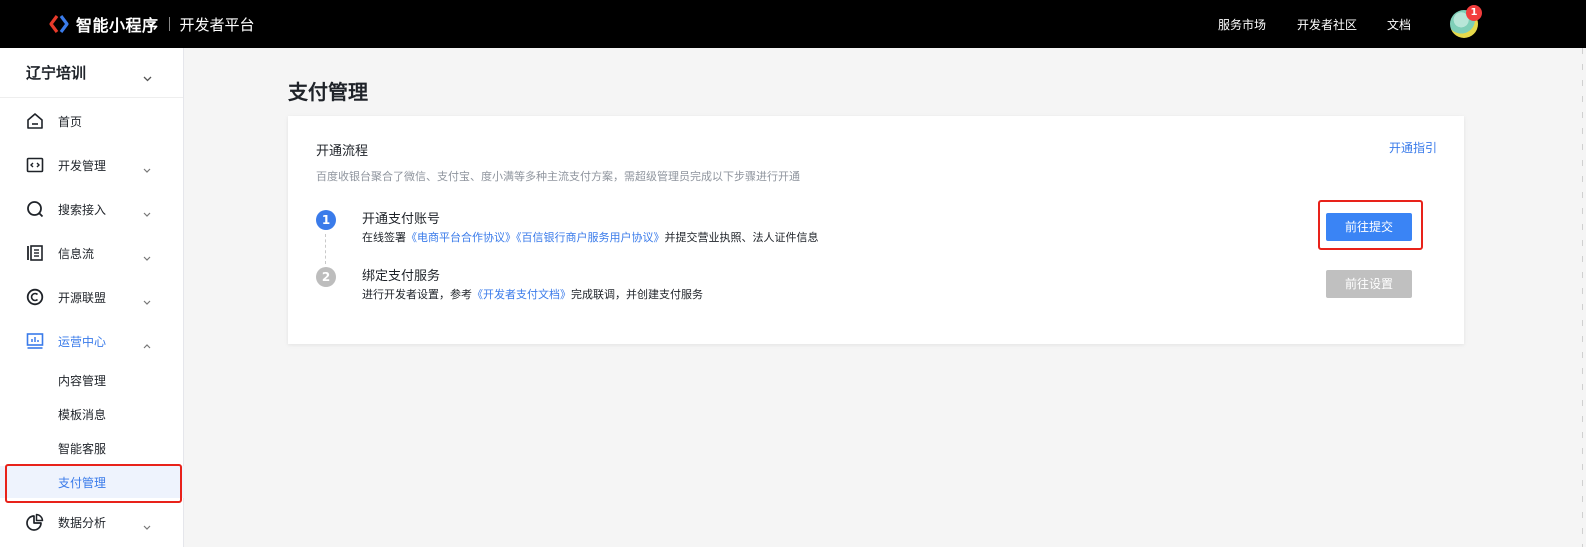 This screenshot has width=1586, height=547. What do you see at coordinates (461, 237) in the screenshot?
I see `ecommerce-agreement-link: 《电商平台合作协议》` at bounding box center [461, 237].